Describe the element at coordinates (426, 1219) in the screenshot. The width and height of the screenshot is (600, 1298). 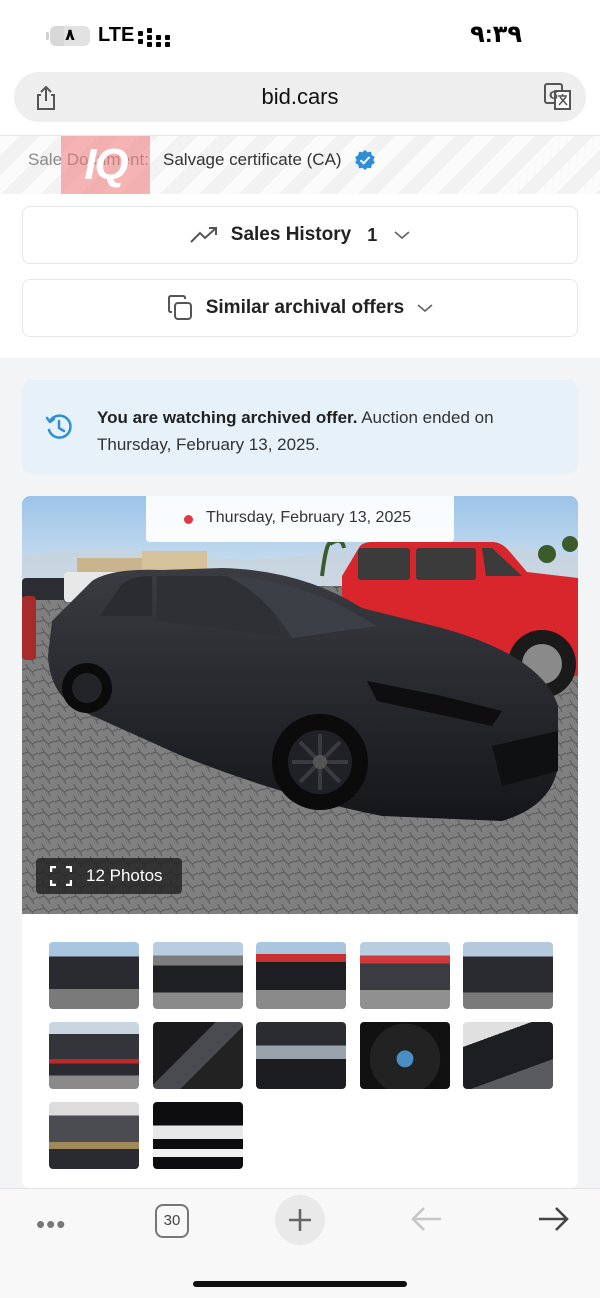
I see `back-arrow-icon` at that location.